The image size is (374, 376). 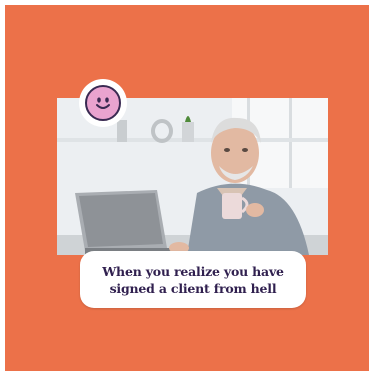 What do you see at coordinates (193, 271) in the screenshot?
I see `caption-line-1: When you realize you have` at bounding box center [193, 271].